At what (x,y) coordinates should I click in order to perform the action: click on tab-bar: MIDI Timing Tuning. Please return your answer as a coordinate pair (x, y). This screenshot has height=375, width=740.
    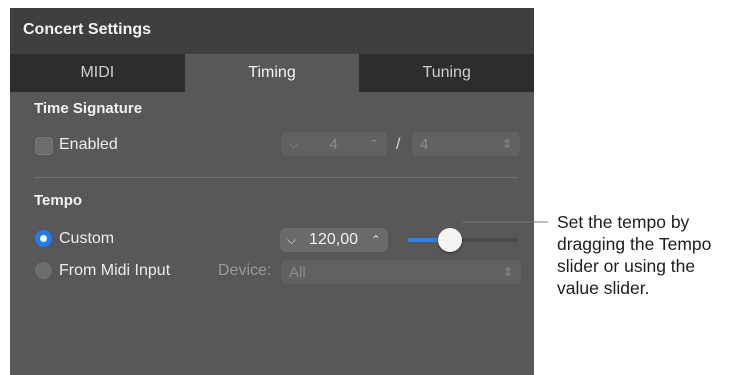
    Looking at the image, I should click on (272, 73).